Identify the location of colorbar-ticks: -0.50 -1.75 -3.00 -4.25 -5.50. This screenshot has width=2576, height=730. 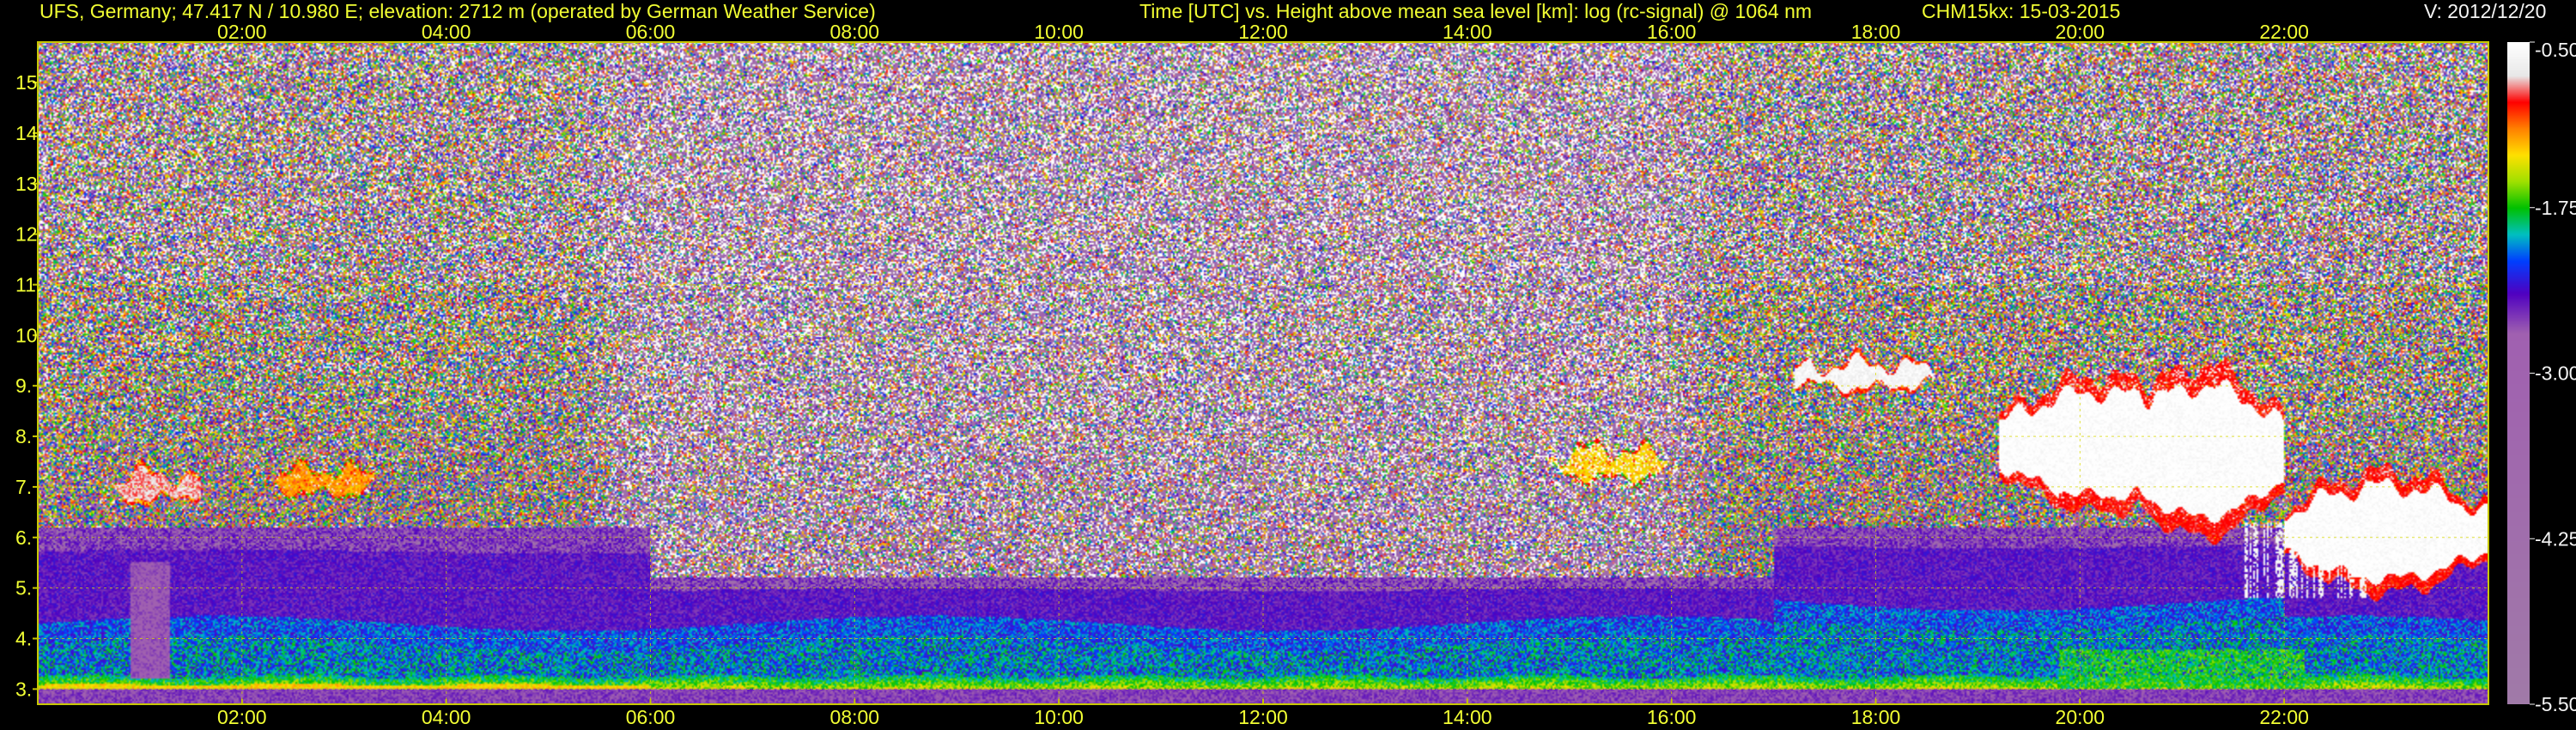
(2553, 377).